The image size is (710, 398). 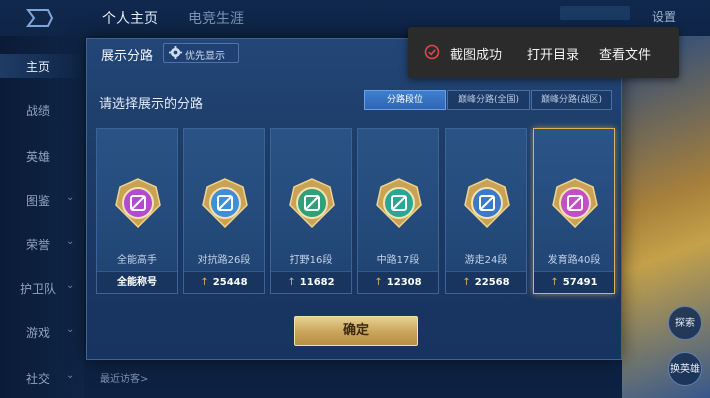 I want to click on tab-esports-career: 电竞生涯, so click(x=216, y=18).